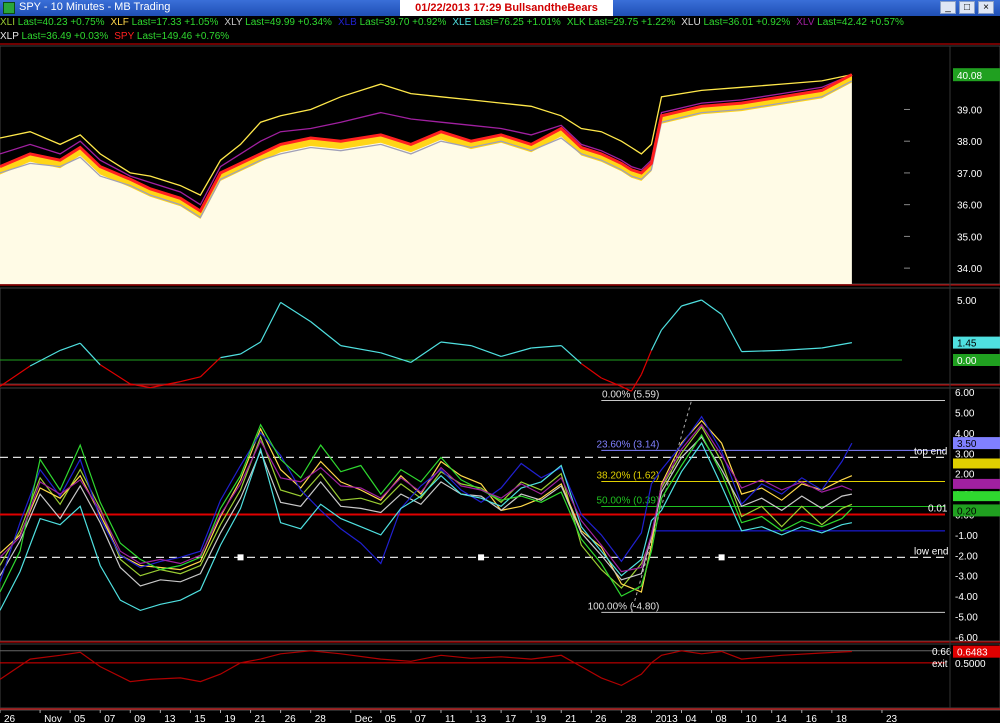 This screenshot has width=1000, height=723. What do you see at coordinates (969, 237) in the screenshot?
I see `y-tick-label: 35.00` at bounding box center [969, 237].